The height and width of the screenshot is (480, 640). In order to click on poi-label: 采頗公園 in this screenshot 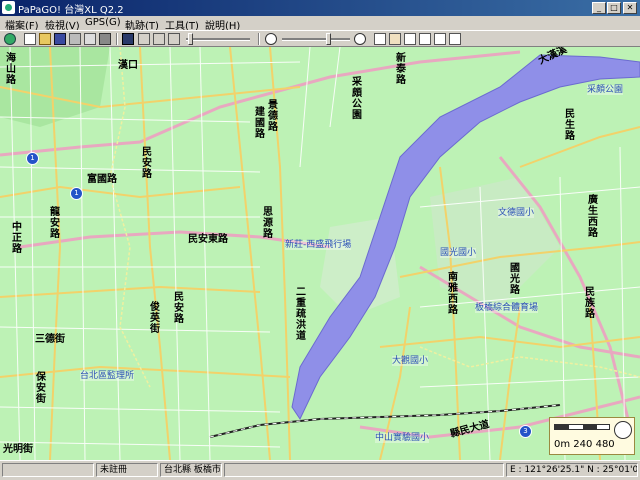, I will do `click(605, 90)`.